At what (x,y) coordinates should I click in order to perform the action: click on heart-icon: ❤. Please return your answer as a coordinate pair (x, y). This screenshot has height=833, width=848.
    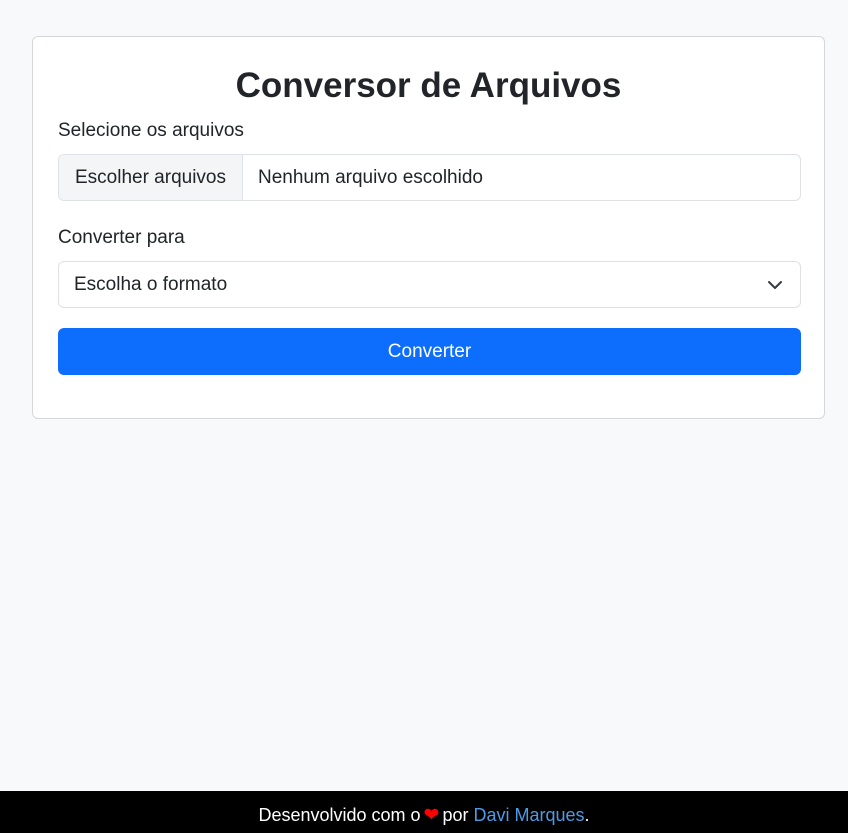
    Looking at the image, I should click on (431, 815).